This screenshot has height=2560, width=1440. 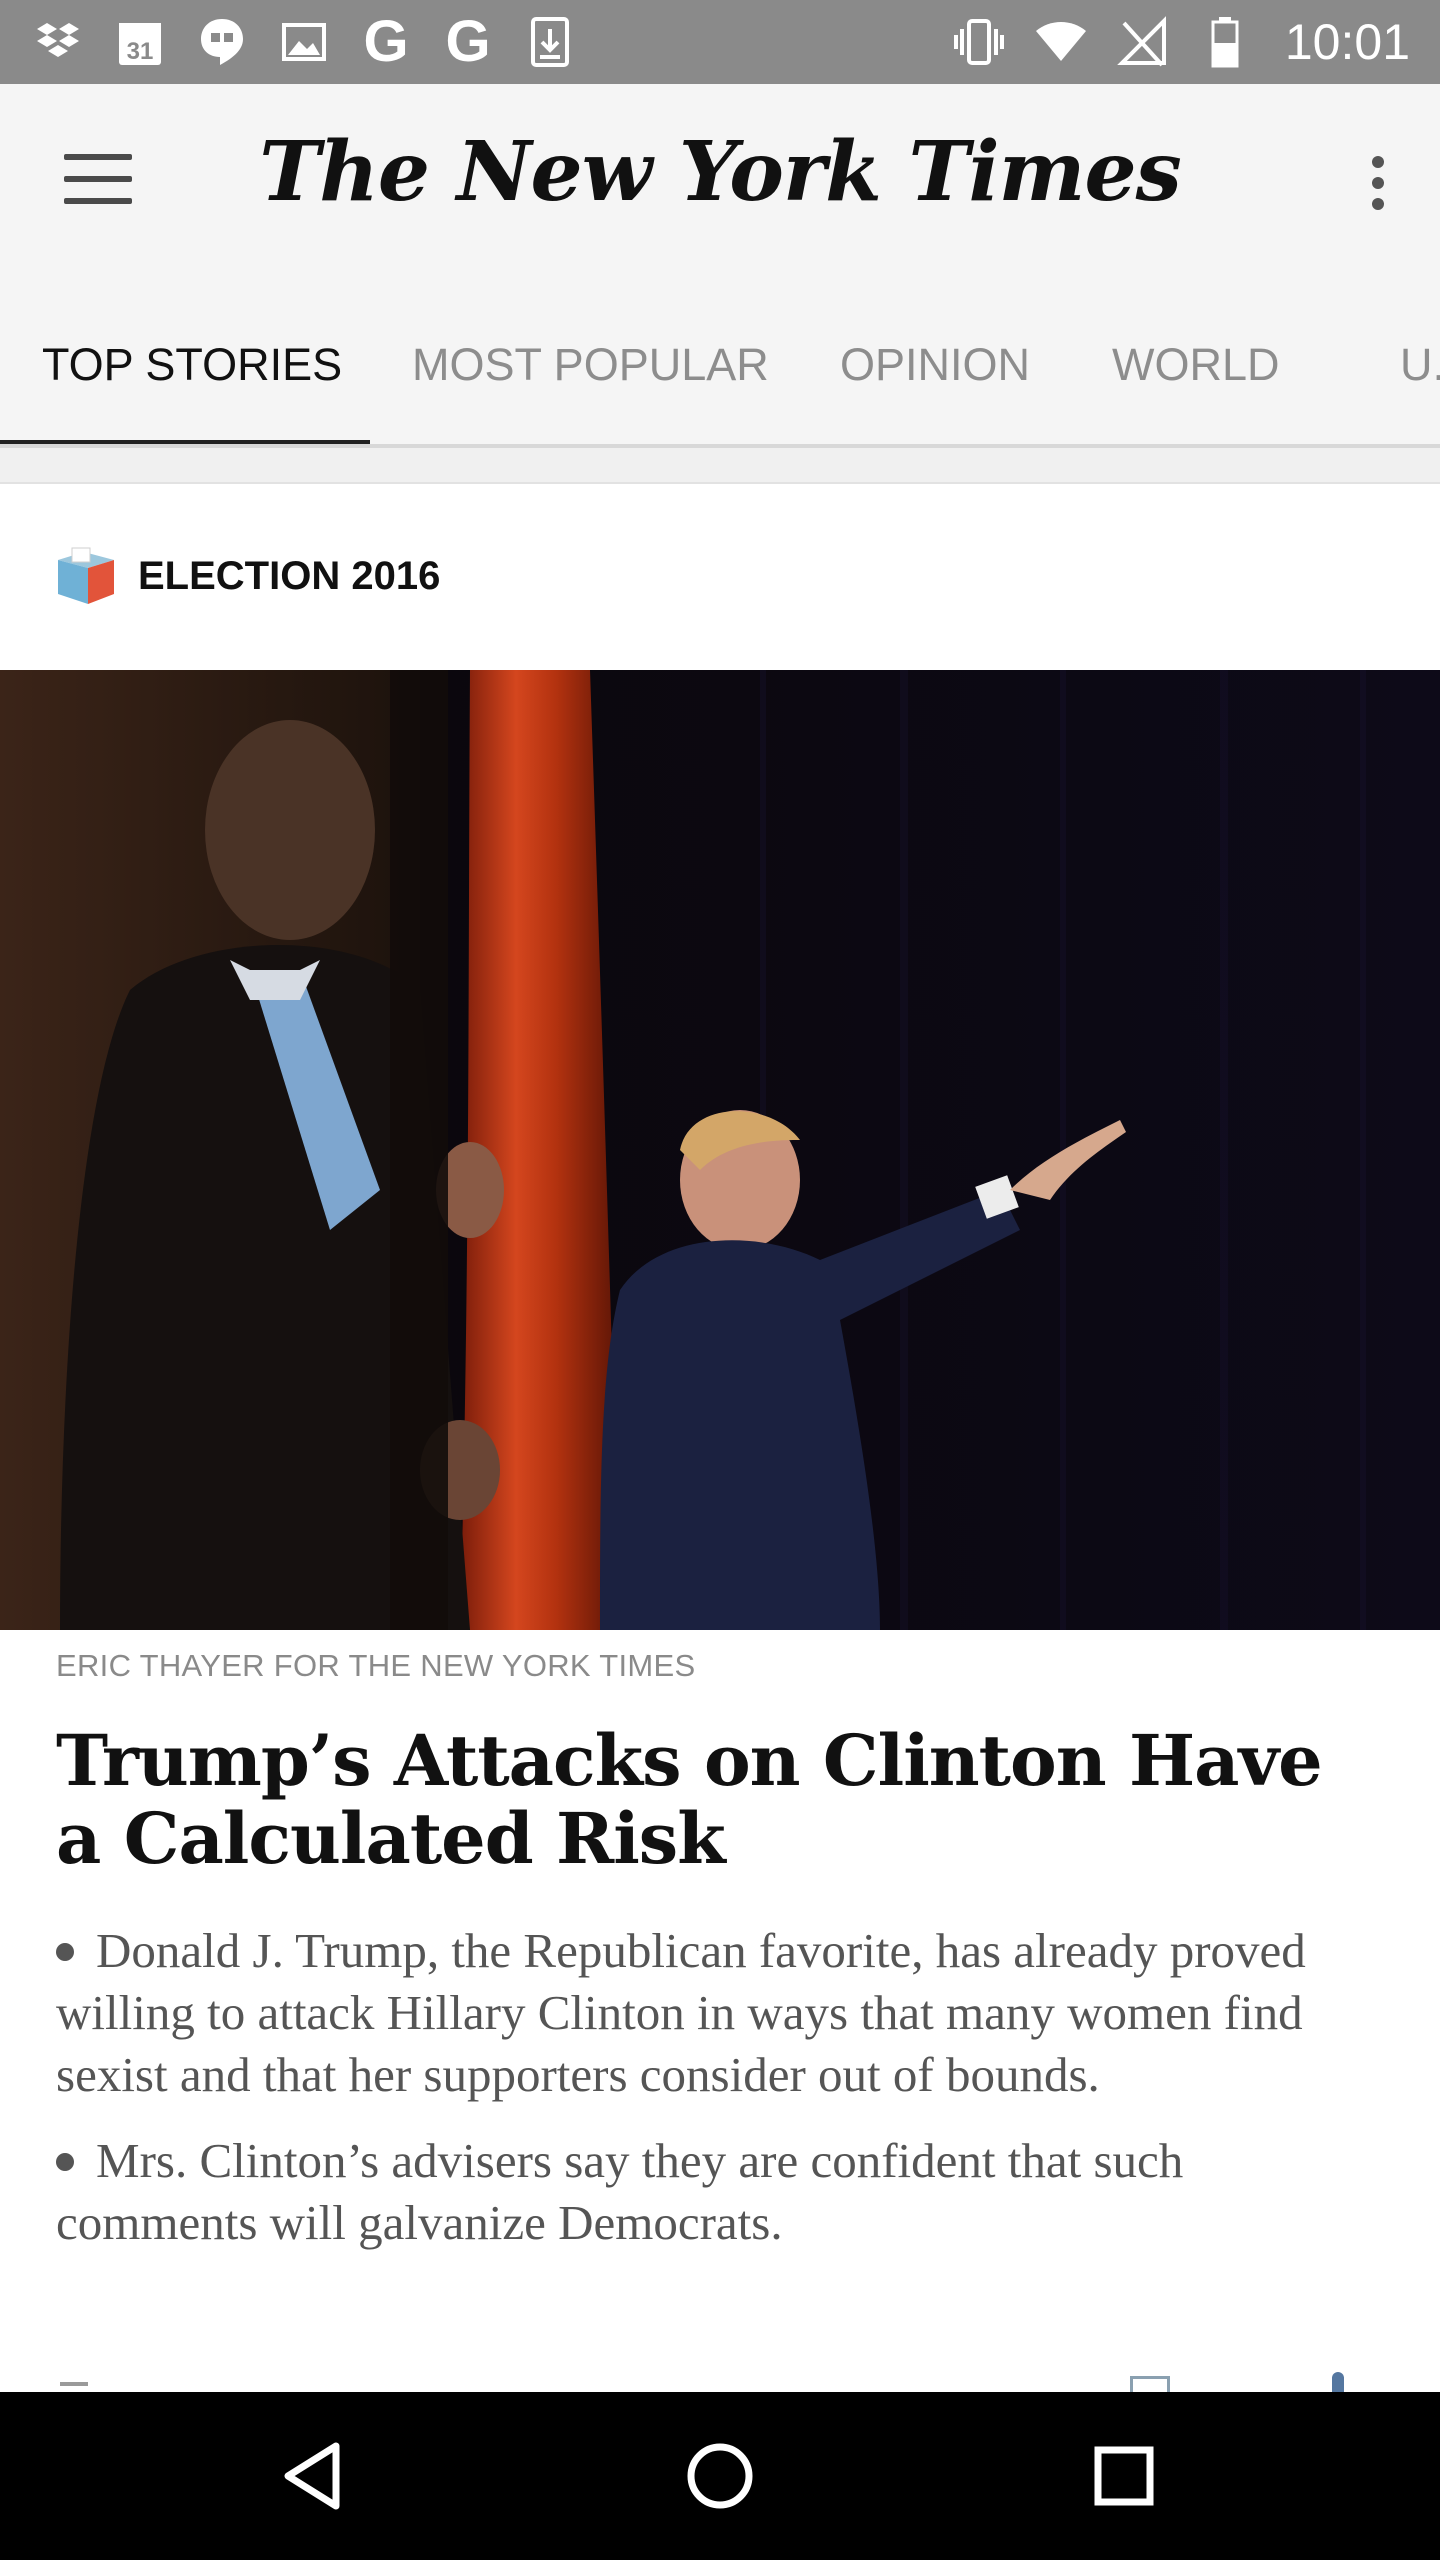 I want to click on section-header: ELECTION 2016, so click(x=720, y=577).